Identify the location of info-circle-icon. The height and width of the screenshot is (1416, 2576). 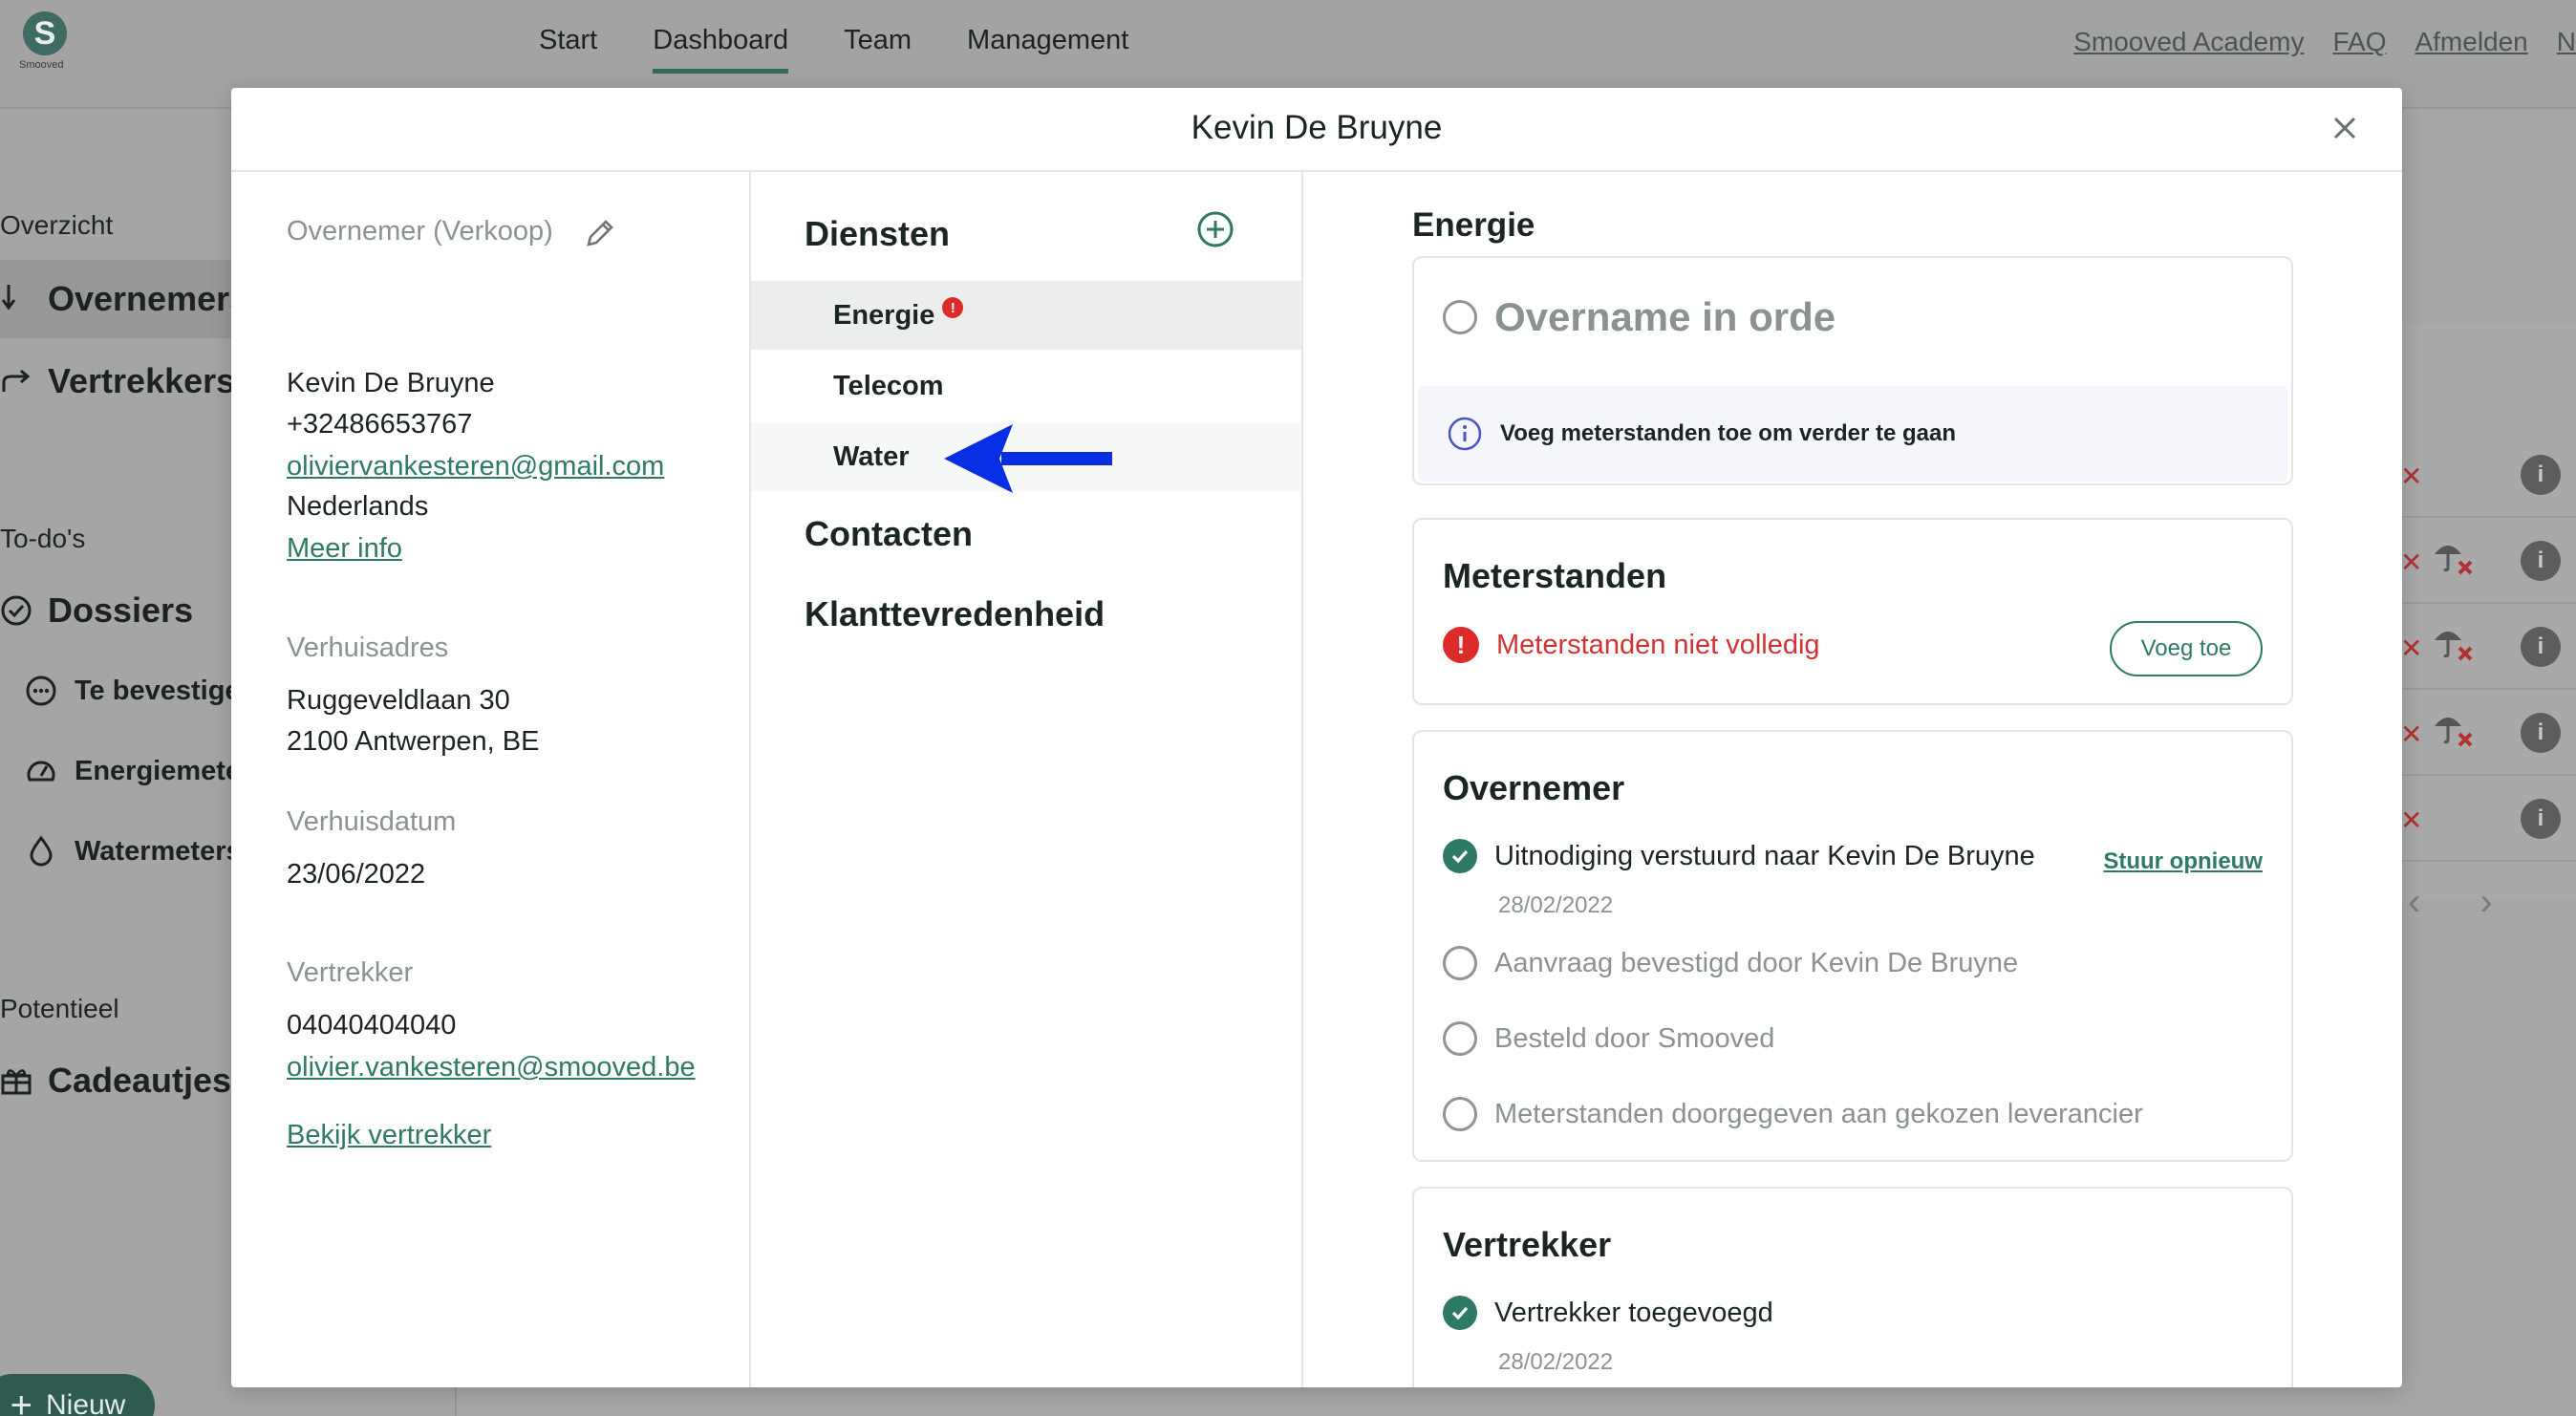
(1465, 434).